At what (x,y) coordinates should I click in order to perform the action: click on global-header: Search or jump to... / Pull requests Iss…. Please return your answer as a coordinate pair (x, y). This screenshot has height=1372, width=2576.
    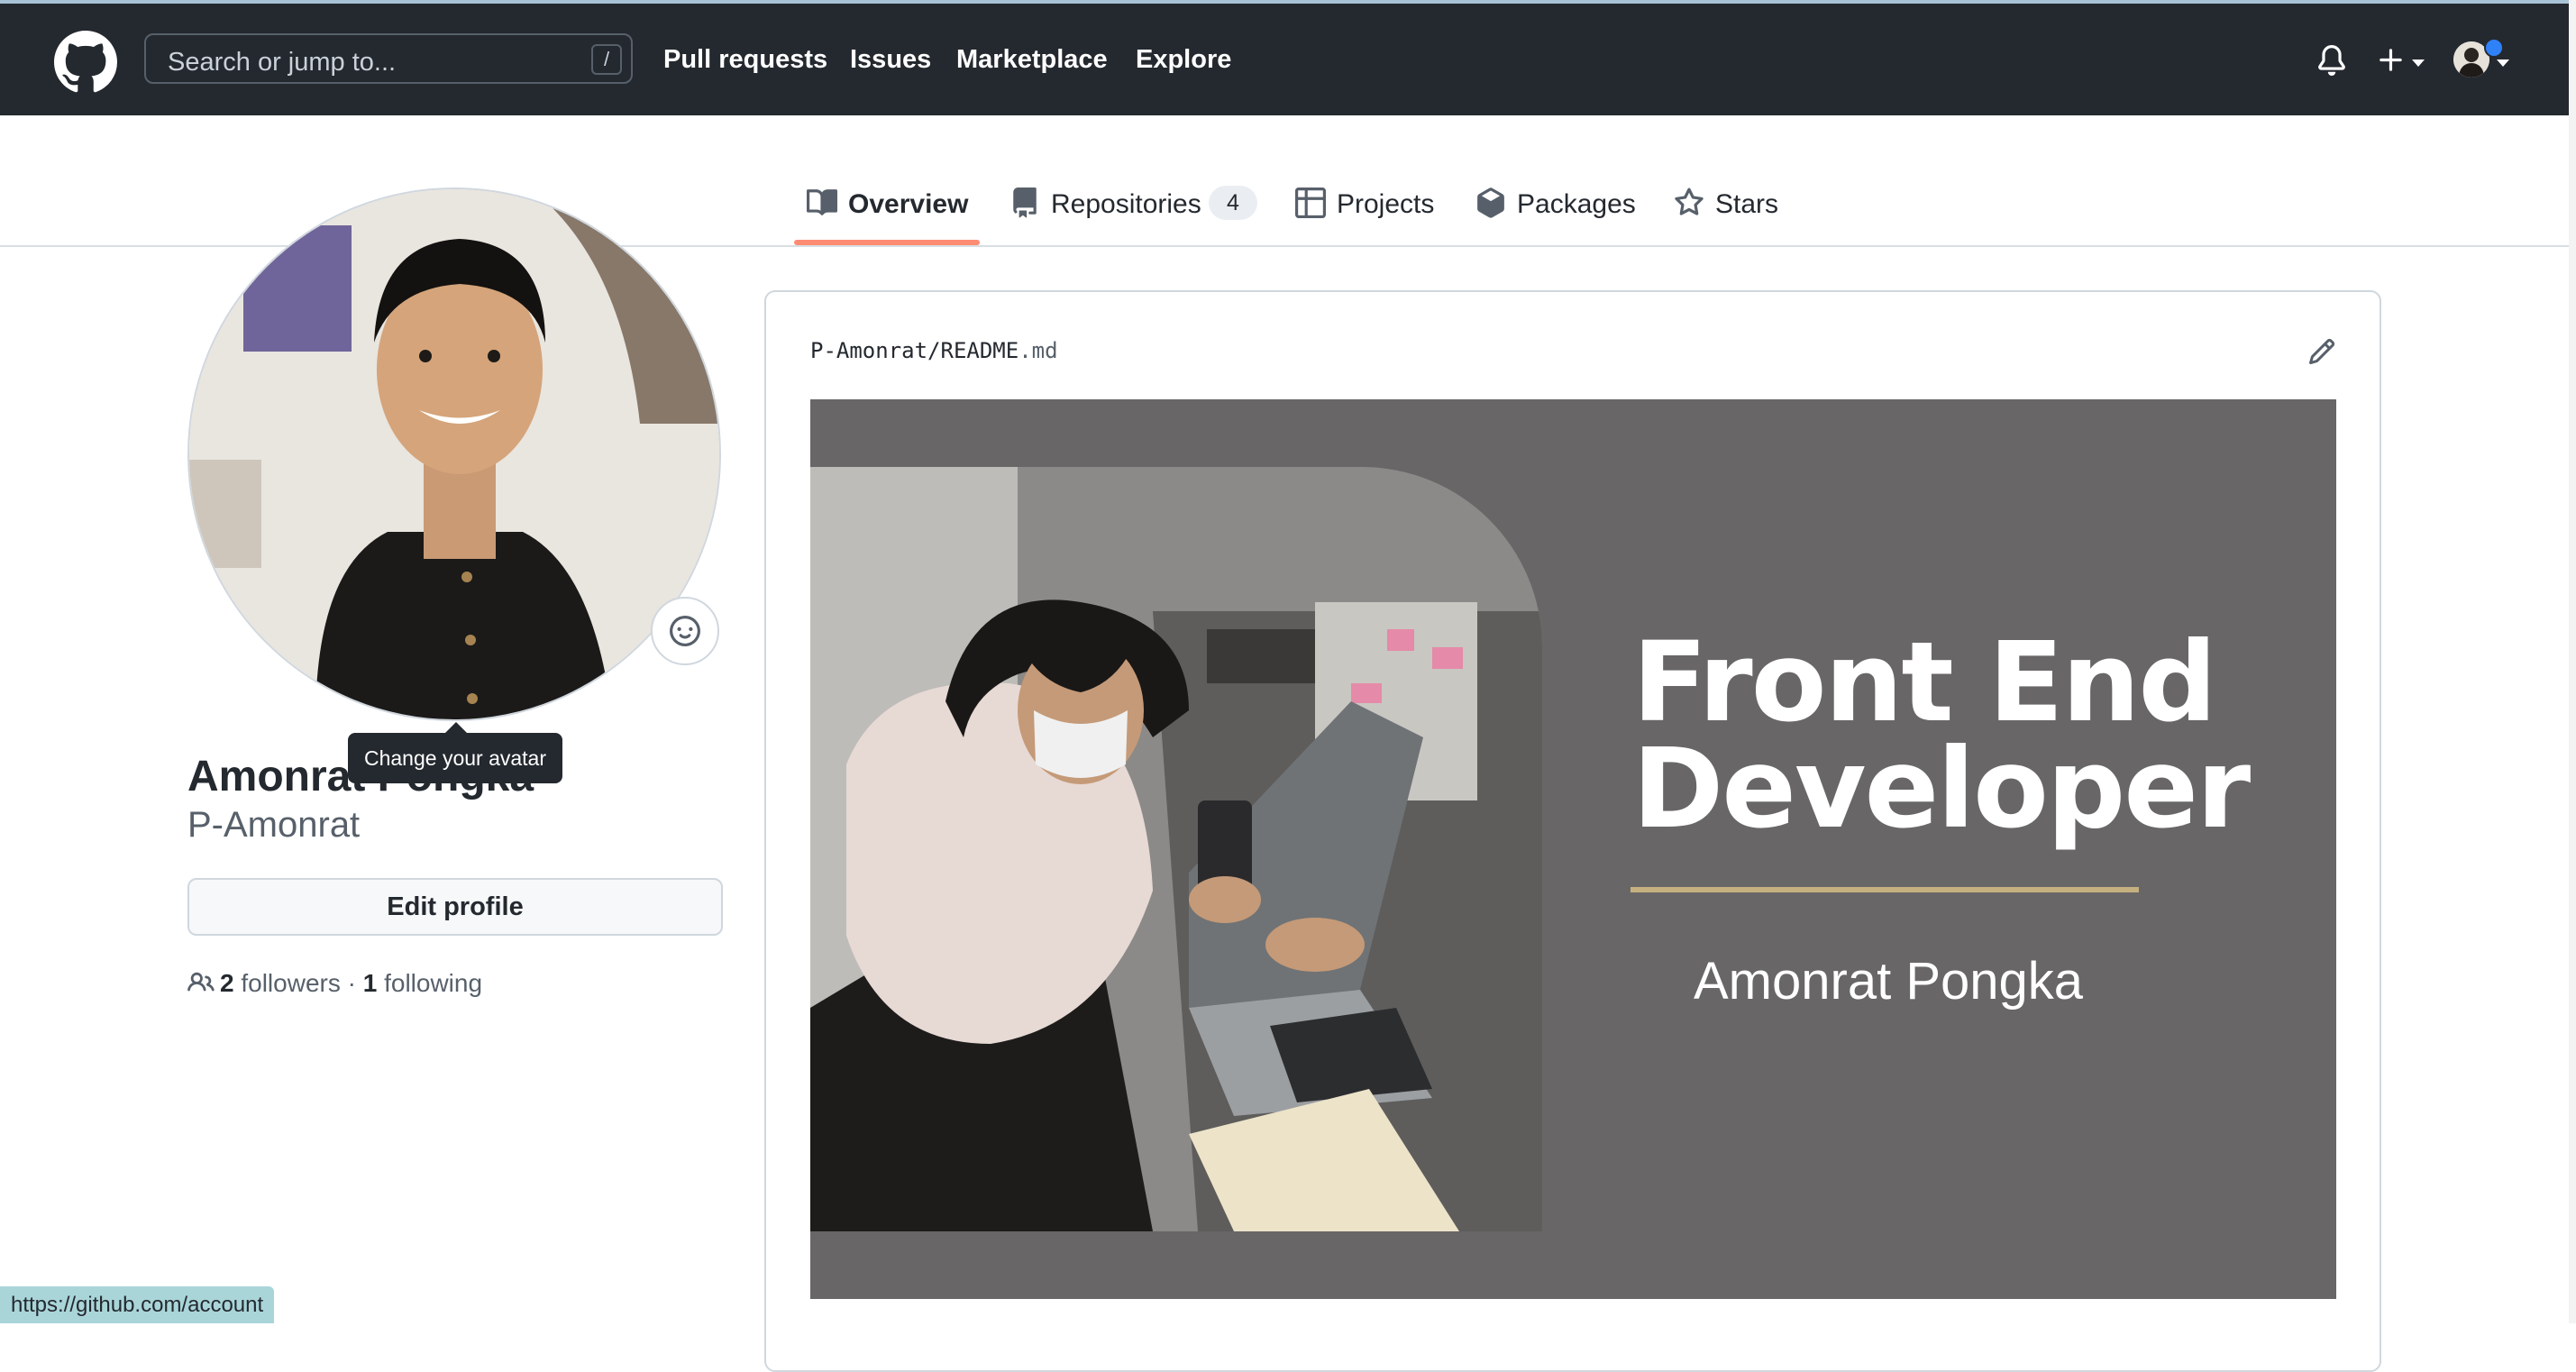
    Looking at the image, I should click on (1284, 59).